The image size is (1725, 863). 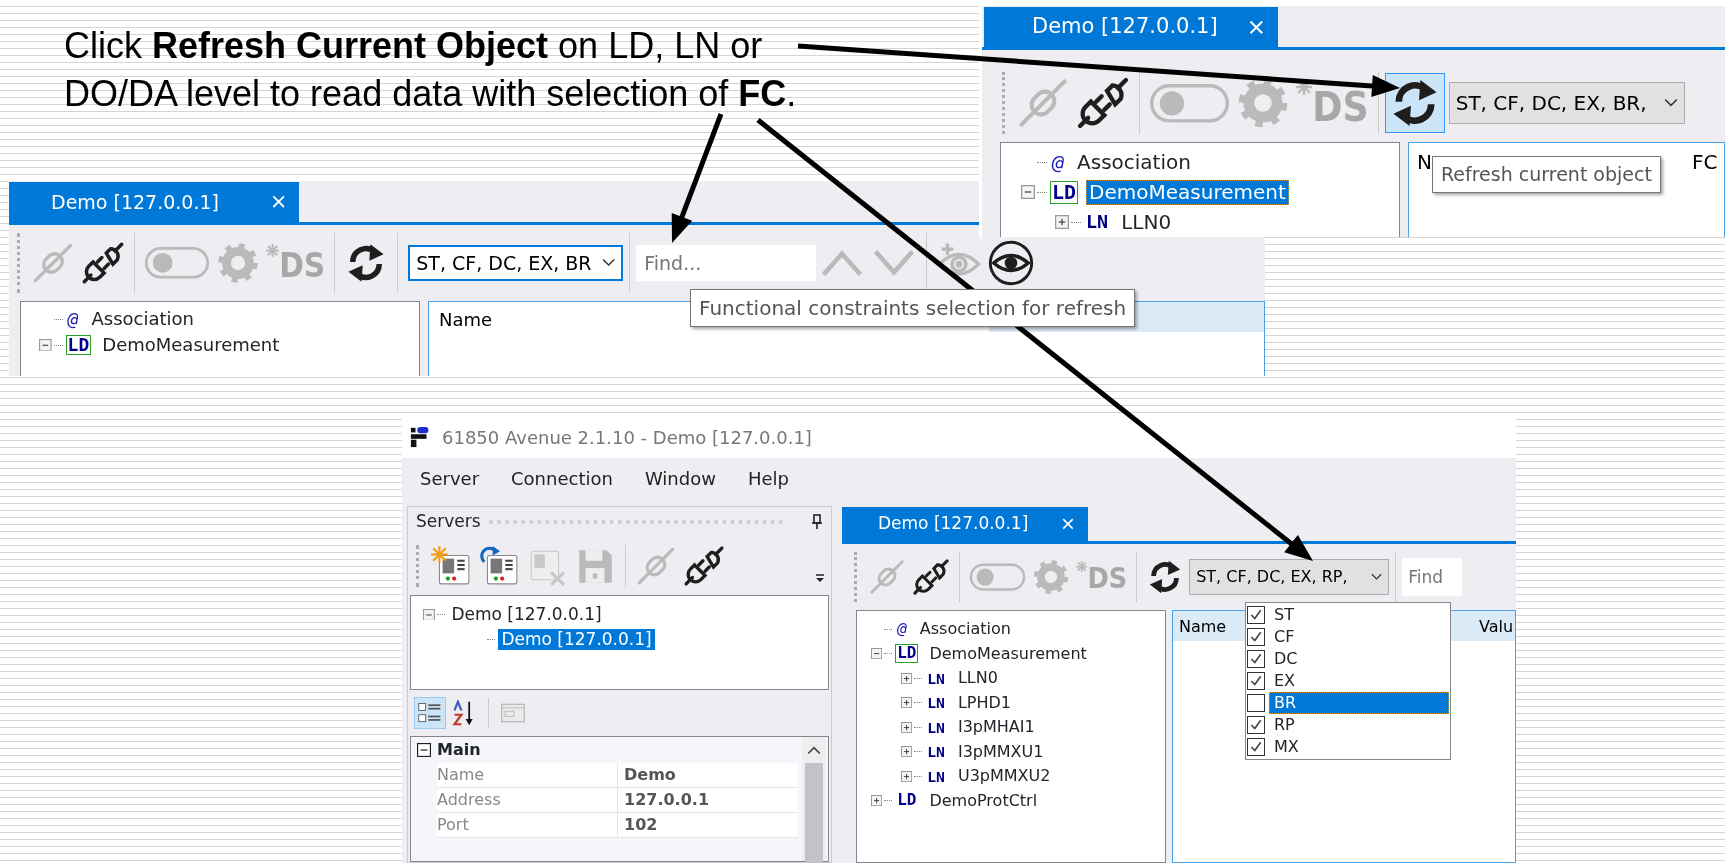 What do you see at coordinates (1359, 681) in the screenshot?
I see `fc-option: EX` at bounding box center [1359, 681].